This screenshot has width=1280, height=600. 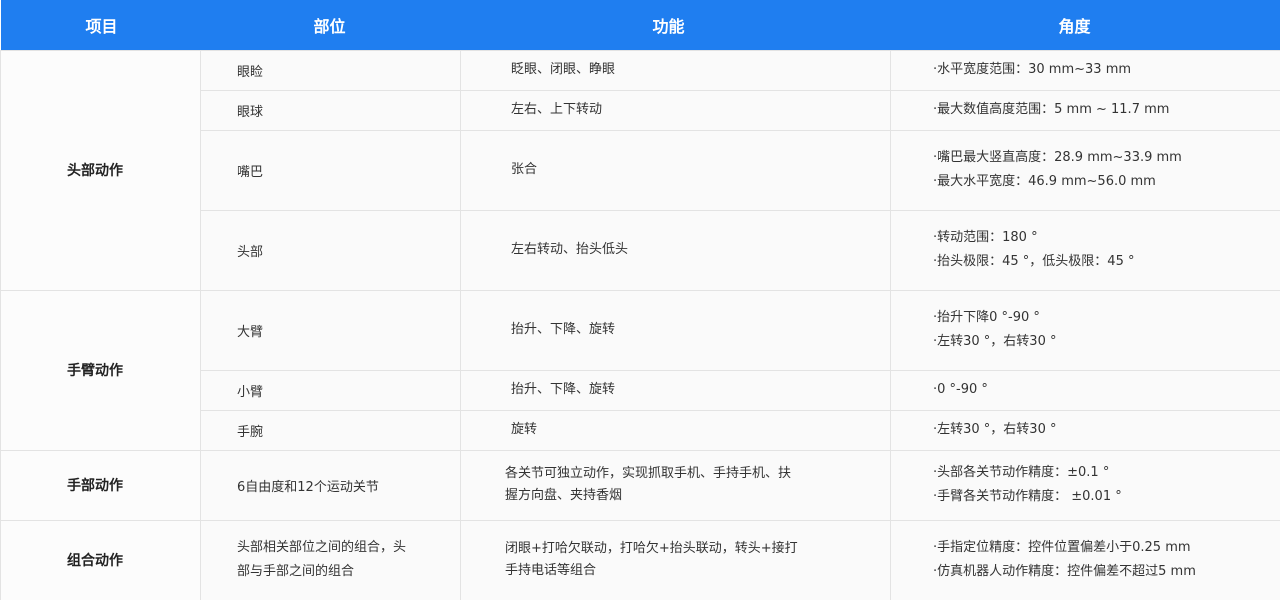 What do you see at coordinates (551, 570) in the screenshot?
I see `function-line: 手持电话等组合` at bounding box center [551, 570].